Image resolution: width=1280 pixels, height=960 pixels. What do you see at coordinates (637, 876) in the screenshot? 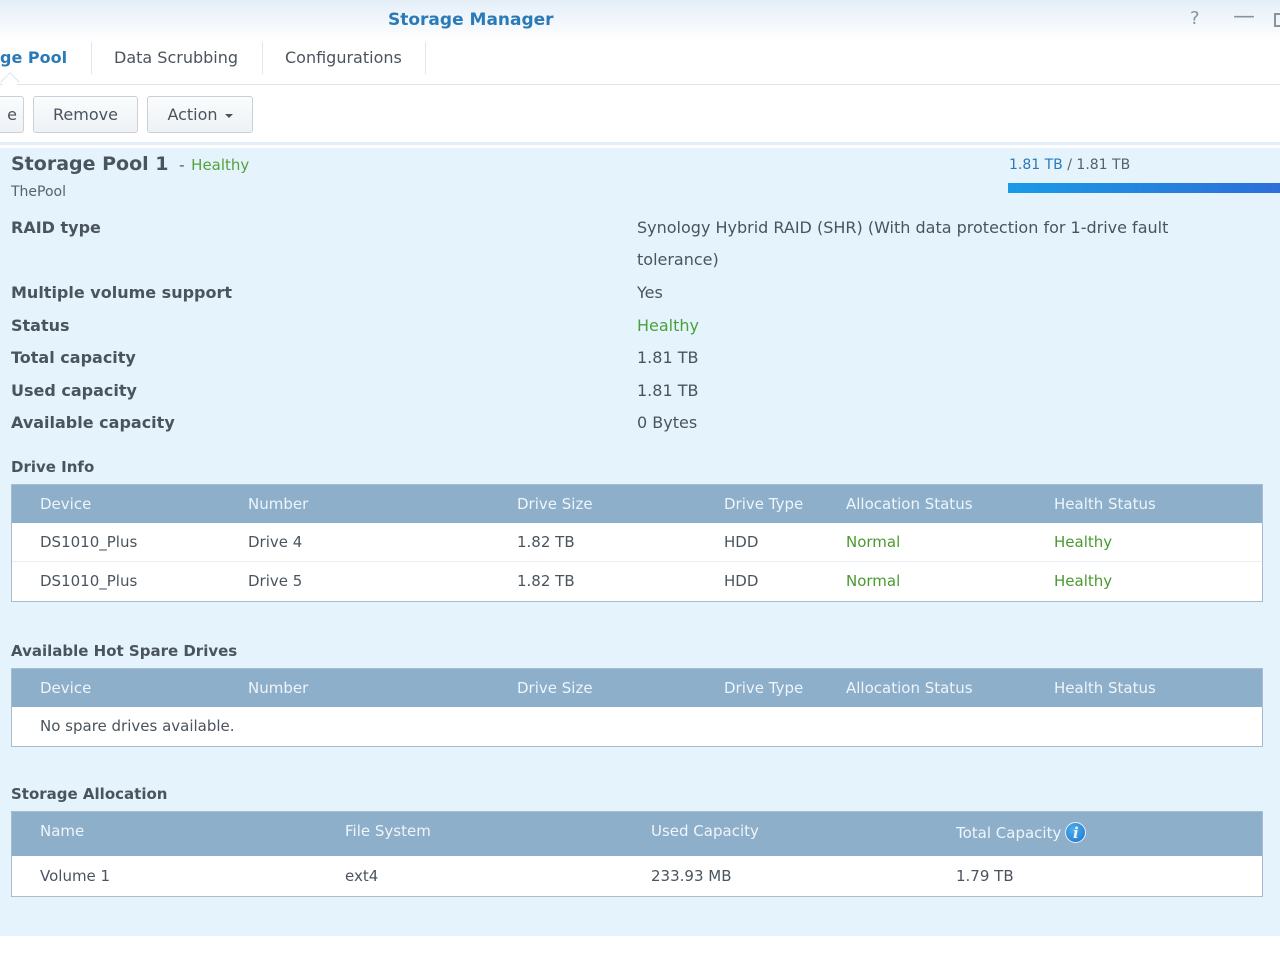
I see `table-row: Volume 1 ext4 233.93 MB 1.79 TB` at bounding box center [637, 876].